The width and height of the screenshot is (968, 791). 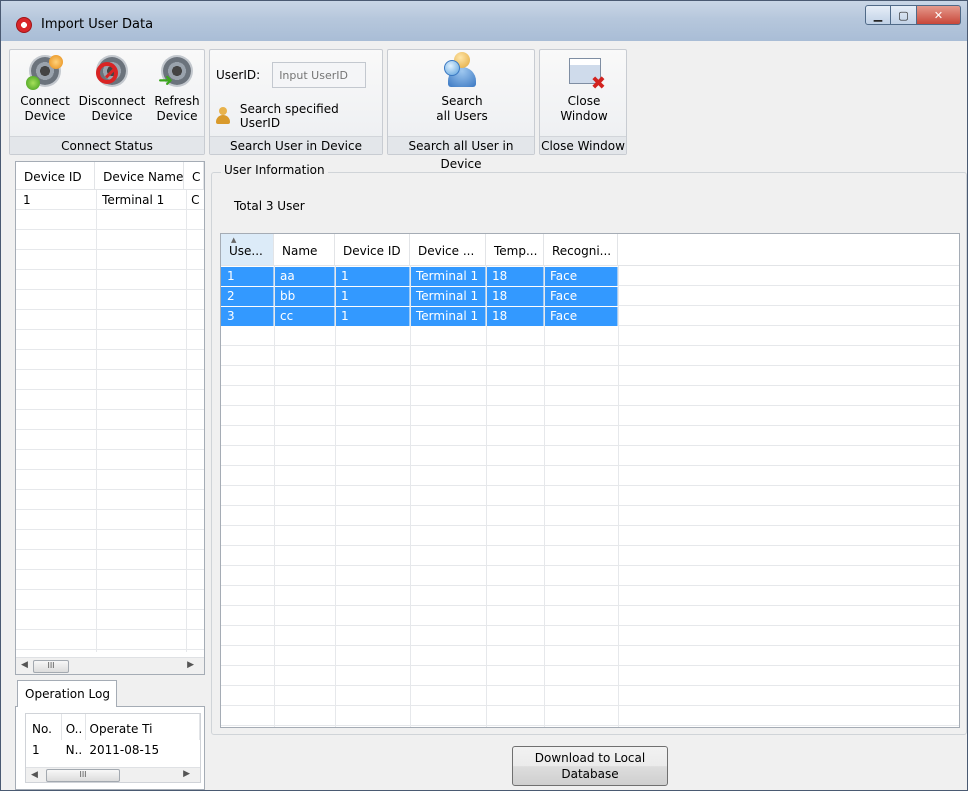 I want to click on disconnect-device-button: Disconnect Device, so click(x=112, y=88).